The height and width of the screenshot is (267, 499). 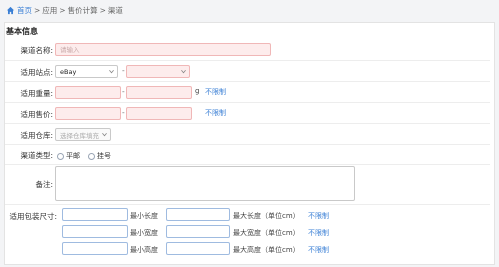 What do you see at coordinates (36, 93) in the screenshot?
I see `weight-label: 适用重量:` at bounding box center [36, 93].